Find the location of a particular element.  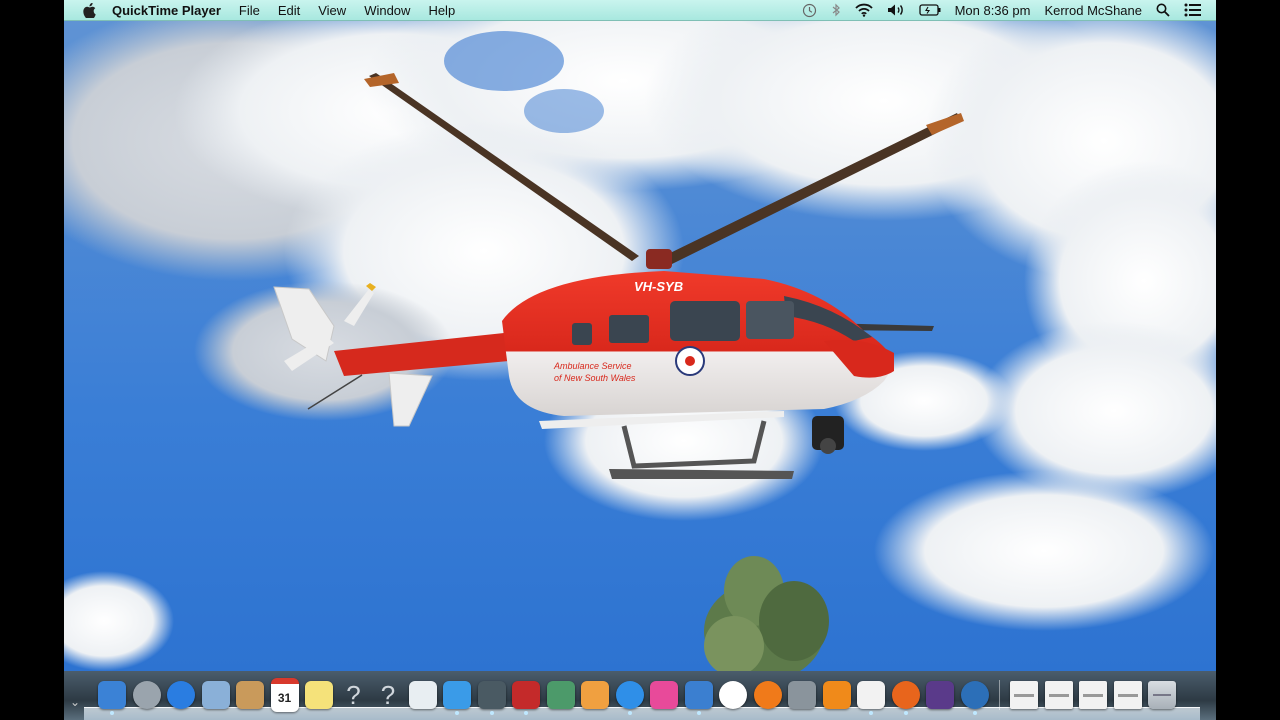

dock-expand-icon: ⌄ is located at coordinates (77, 702).